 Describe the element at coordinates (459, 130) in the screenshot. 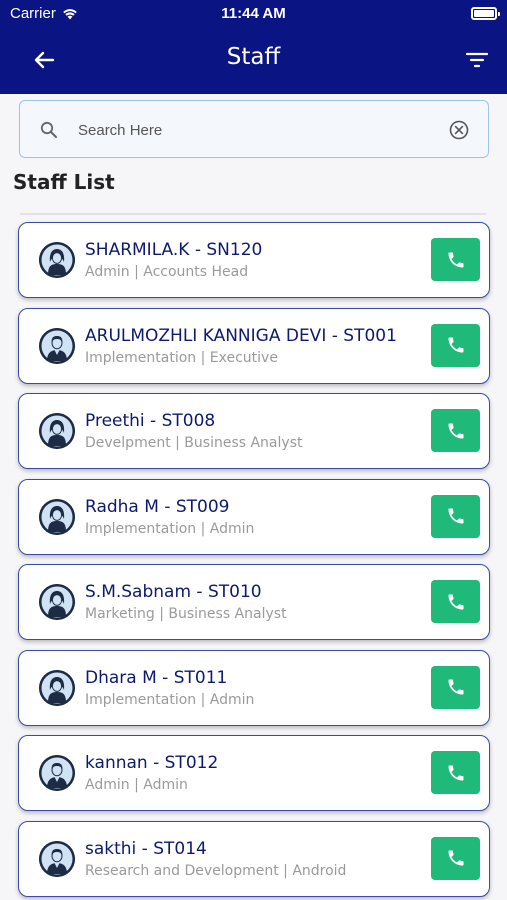

I see `clear-circle-icon` at that location.